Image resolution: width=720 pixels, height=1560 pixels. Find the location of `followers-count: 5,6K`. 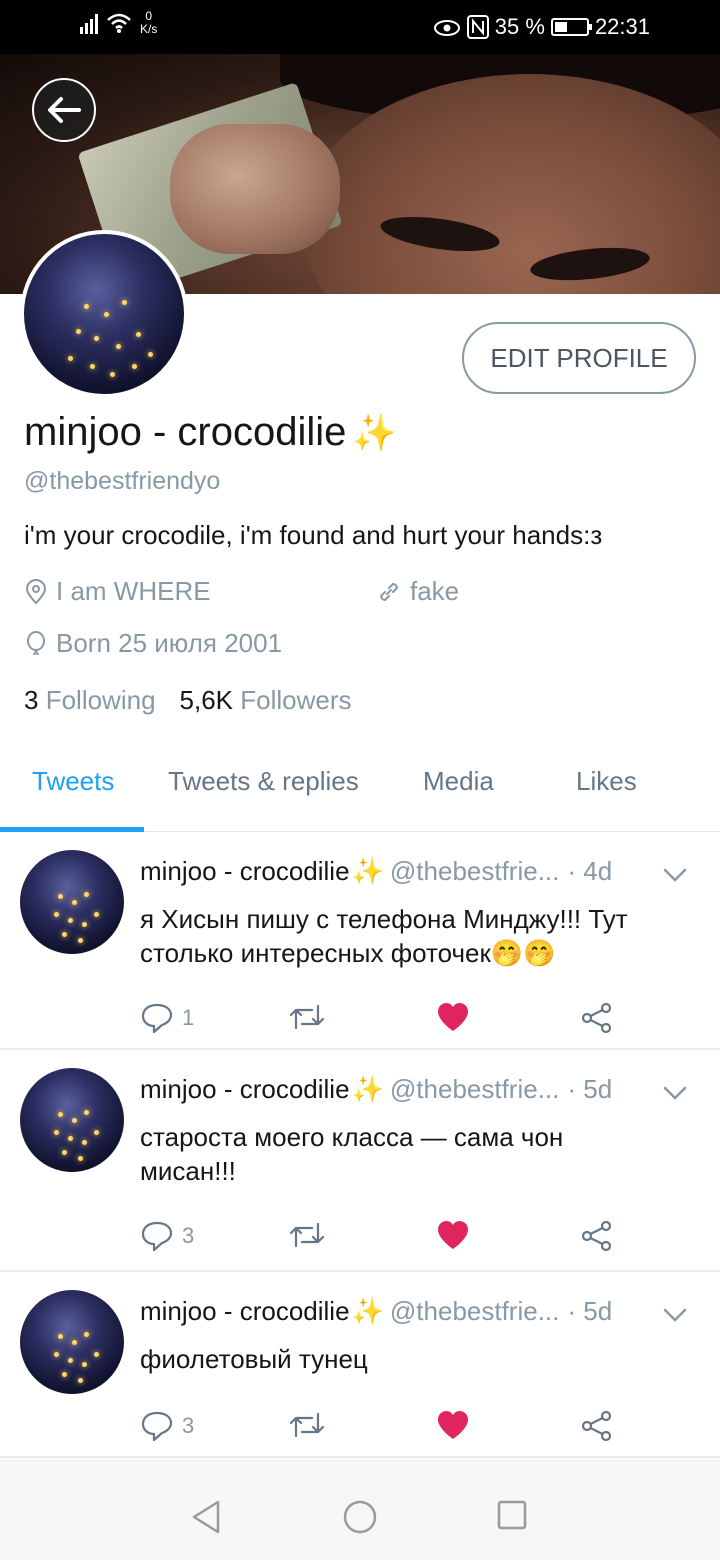

followers-count: 5,6K is located at coordinates (206, 700).